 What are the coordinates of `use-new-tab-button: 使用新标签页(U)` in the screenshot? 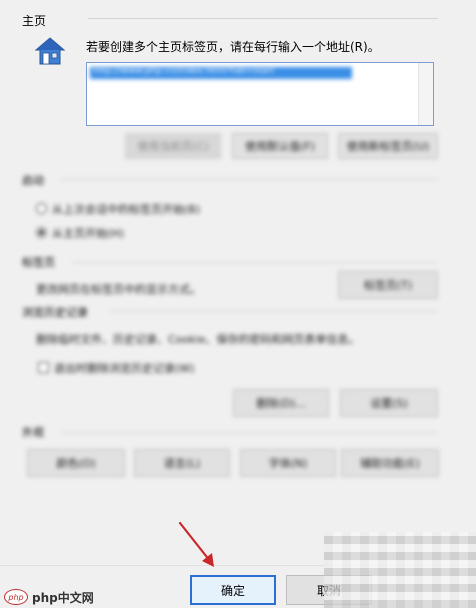 It's located at (388, 146).